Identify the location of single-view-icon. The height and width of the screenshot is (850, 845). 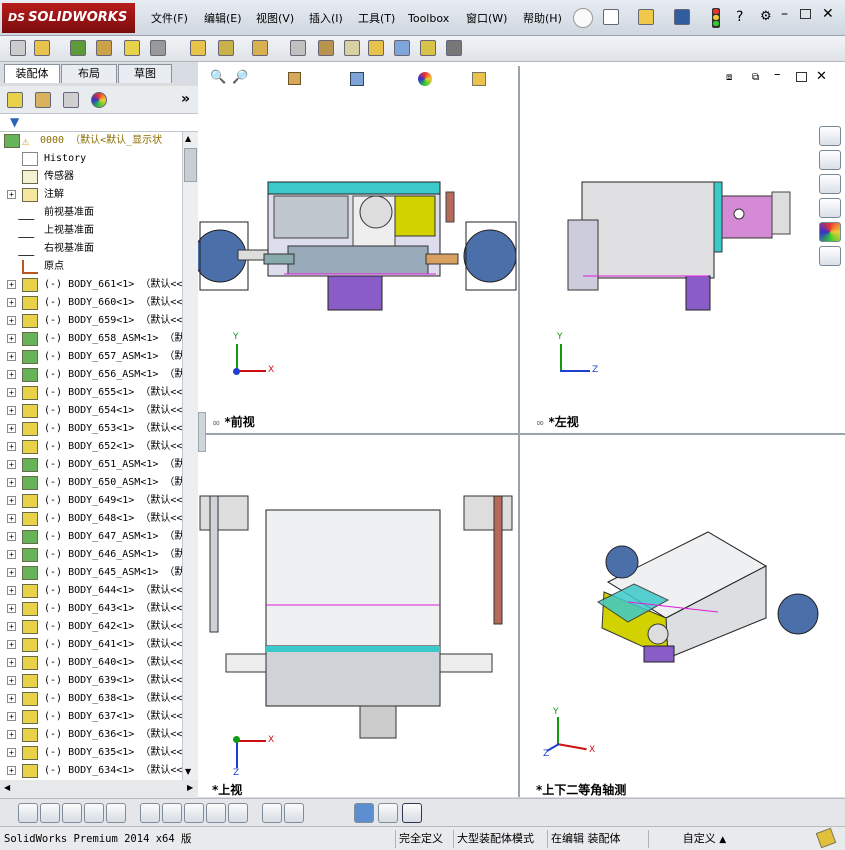
(388, 813).